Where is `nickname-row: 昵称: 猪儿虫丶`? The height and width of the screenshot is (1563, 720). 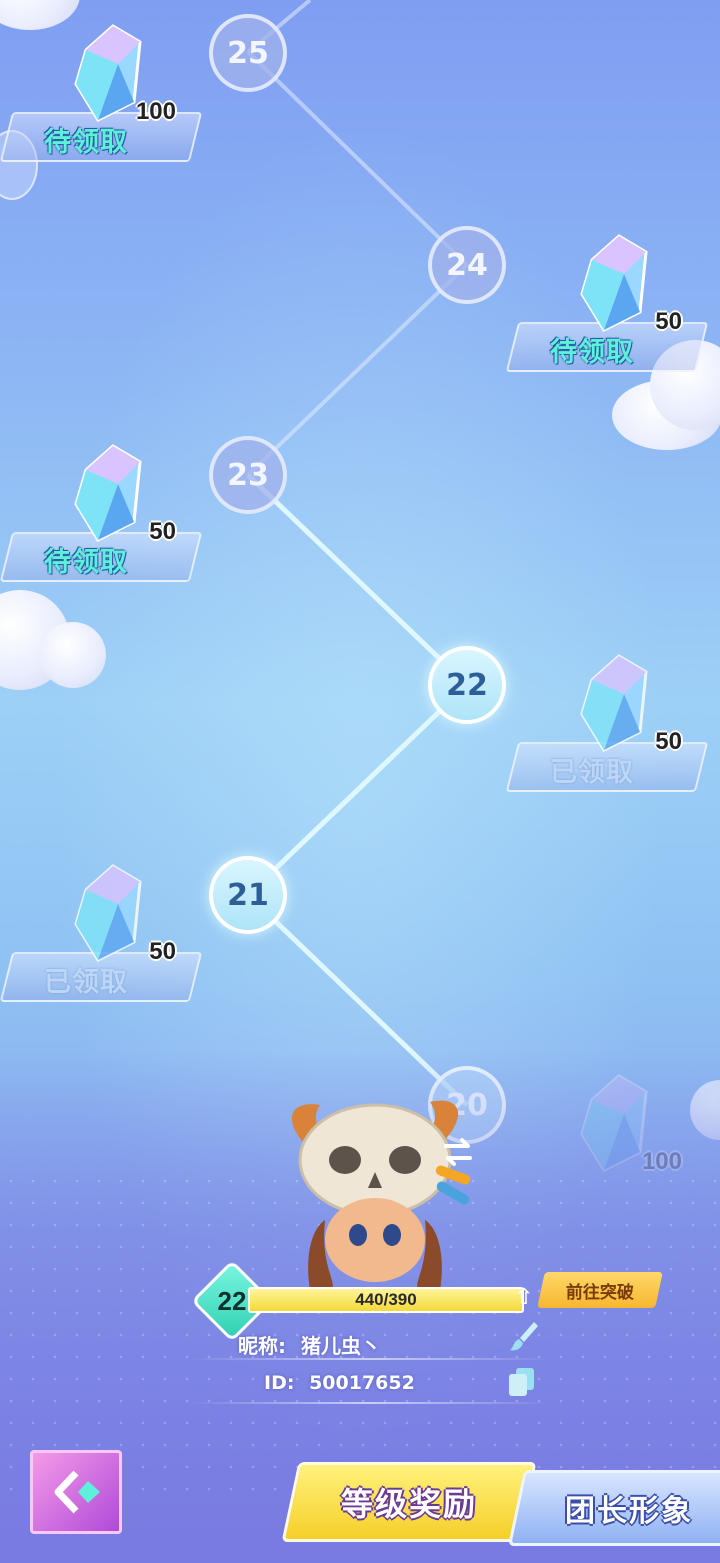 nickname-row: 昵称: 猪儿虫丶 is located at coordinates (309, 1344).